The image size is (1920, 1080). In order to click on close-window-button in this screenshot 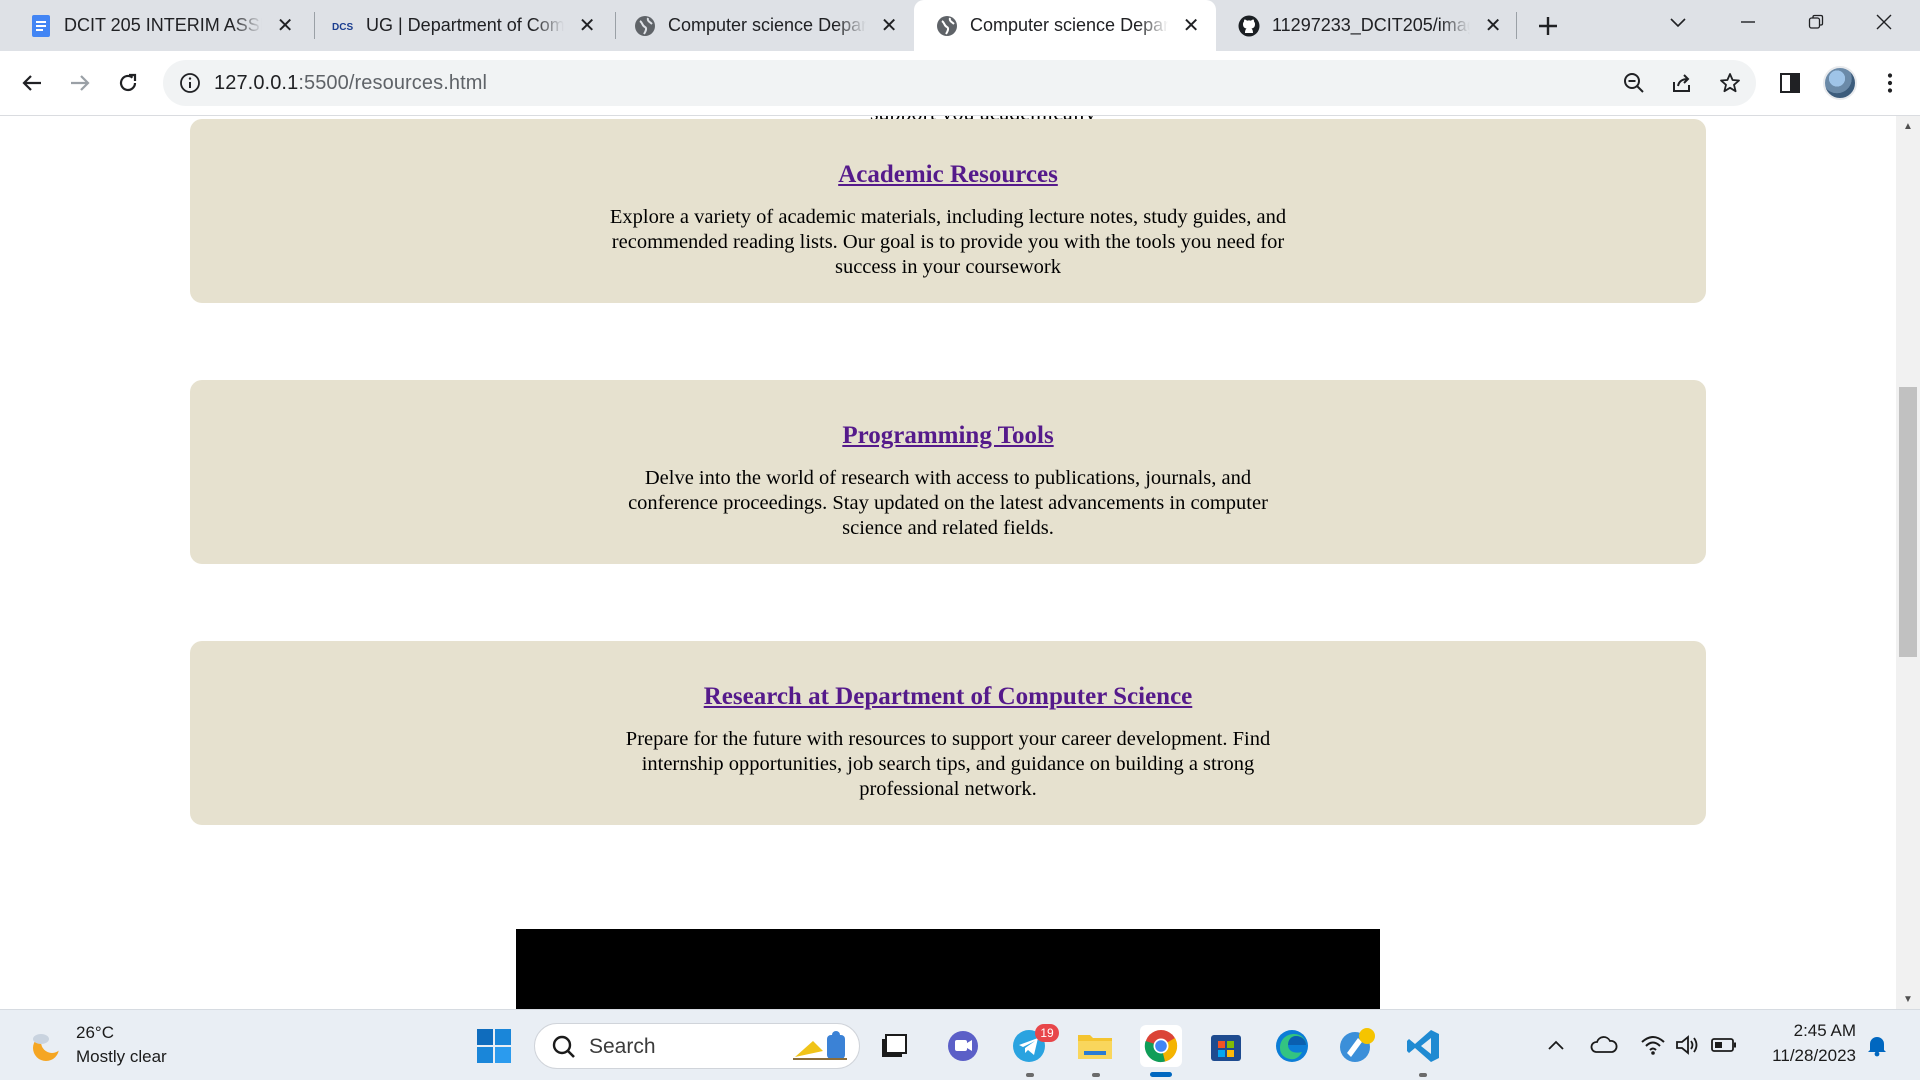, I will do `click(1884, 22)`.